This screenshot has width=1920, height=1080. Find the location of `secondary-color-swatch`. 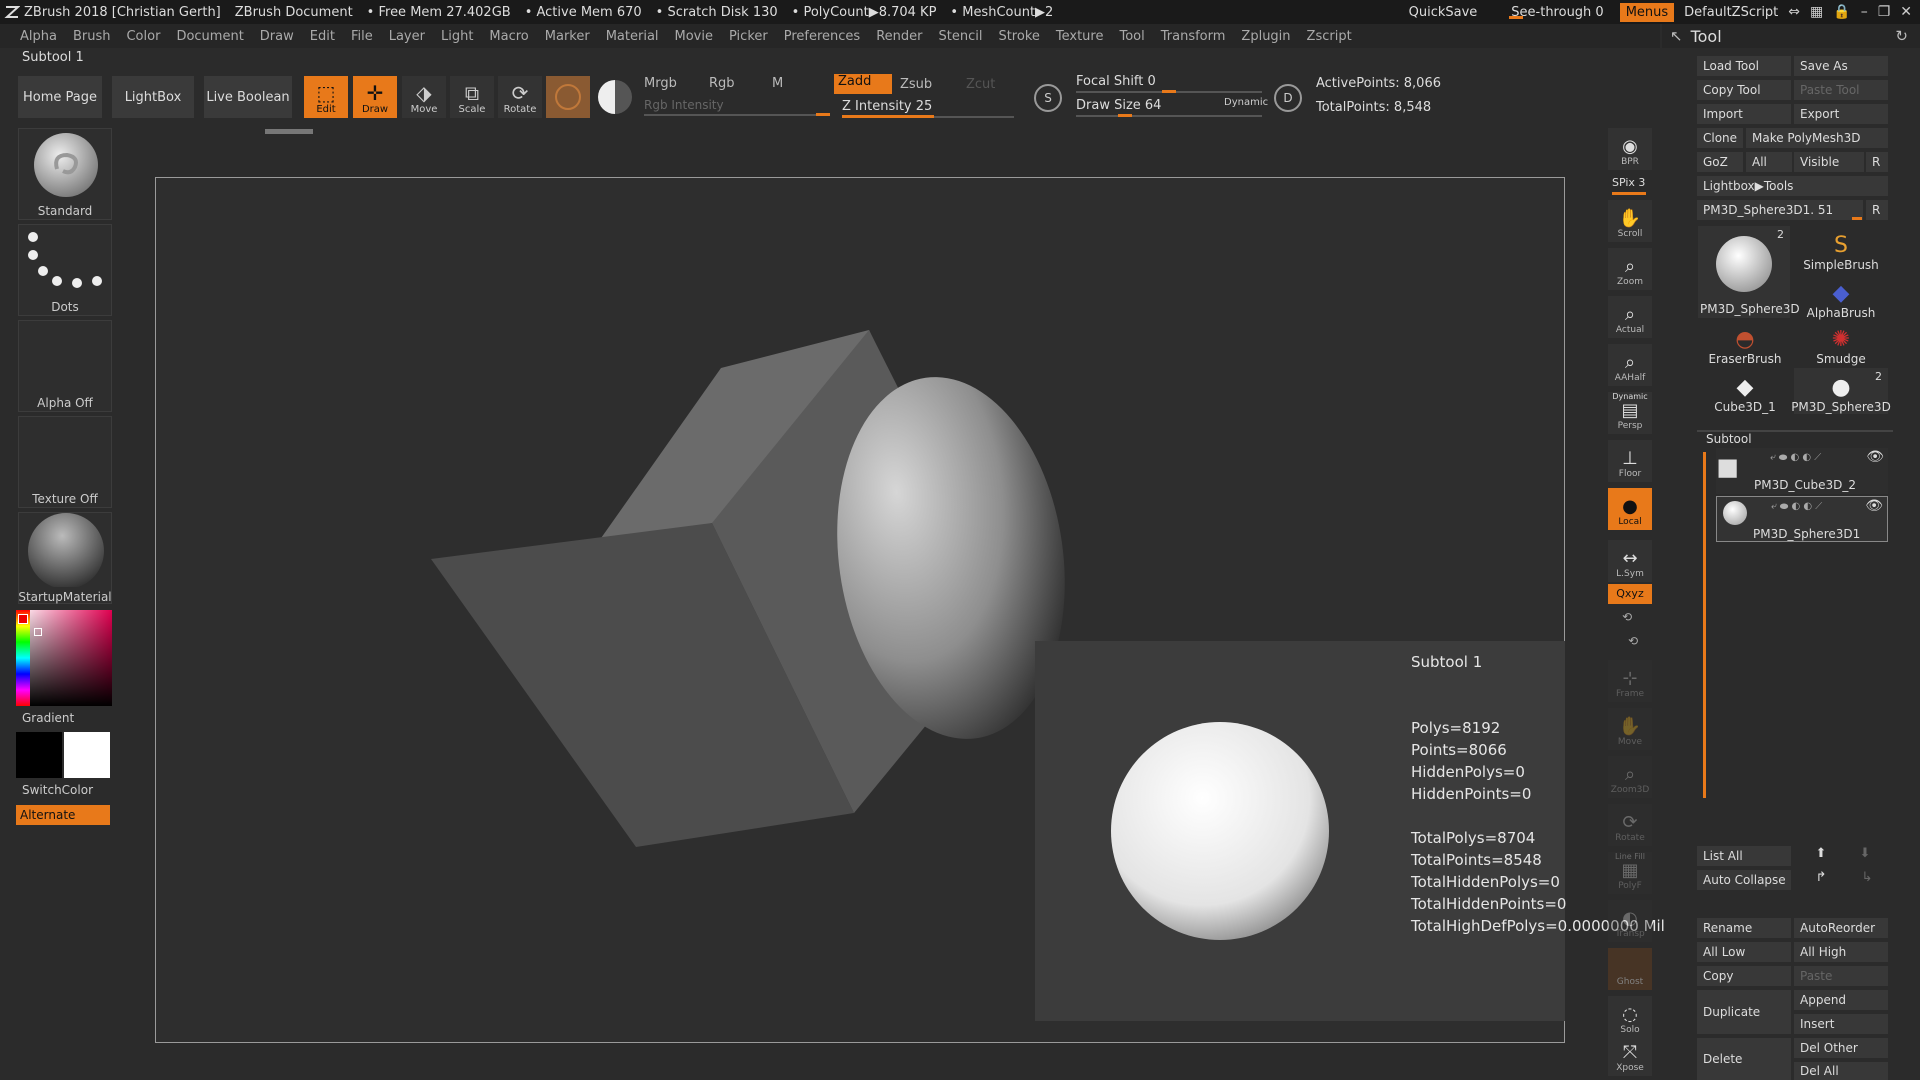

secondary-color-swatch is located at coordinates (39, 755).